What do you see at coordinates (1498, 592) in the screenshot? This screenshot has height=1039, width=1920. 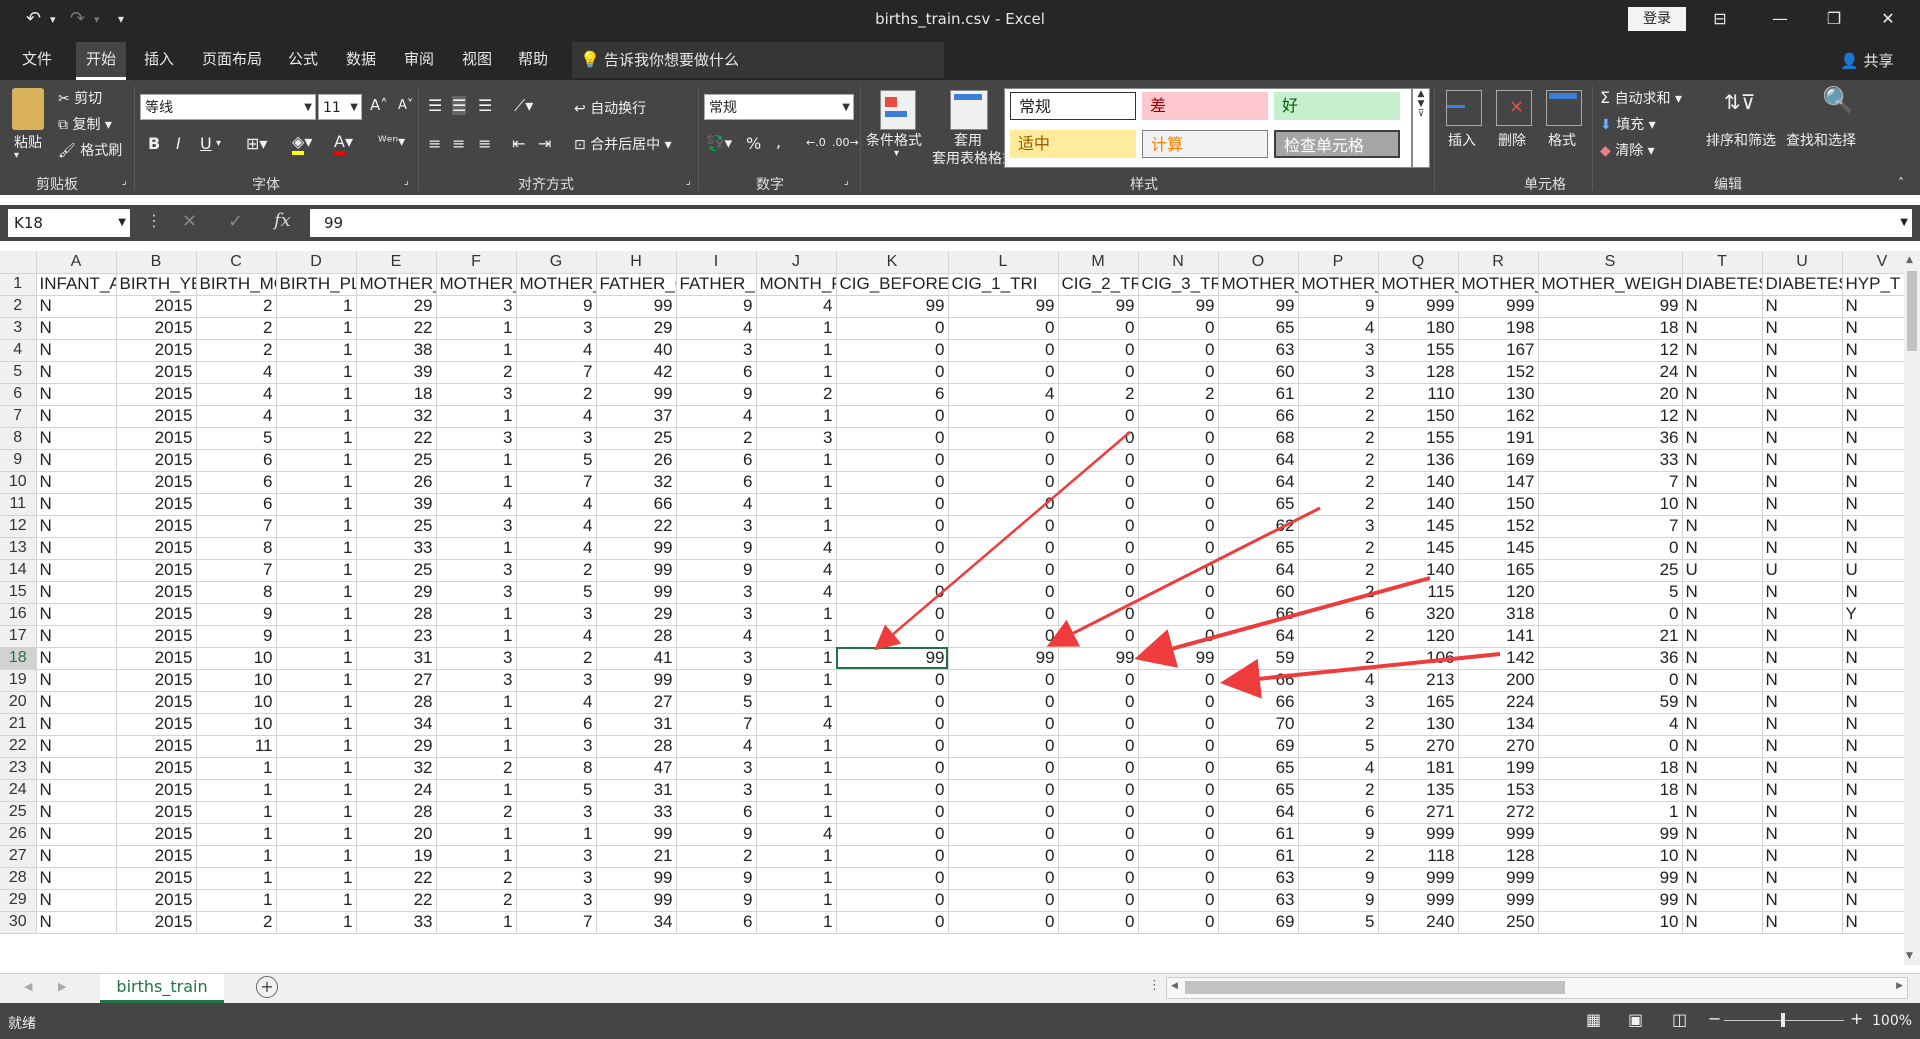 I see `cell: 120` at bounding box center [1498, 592].